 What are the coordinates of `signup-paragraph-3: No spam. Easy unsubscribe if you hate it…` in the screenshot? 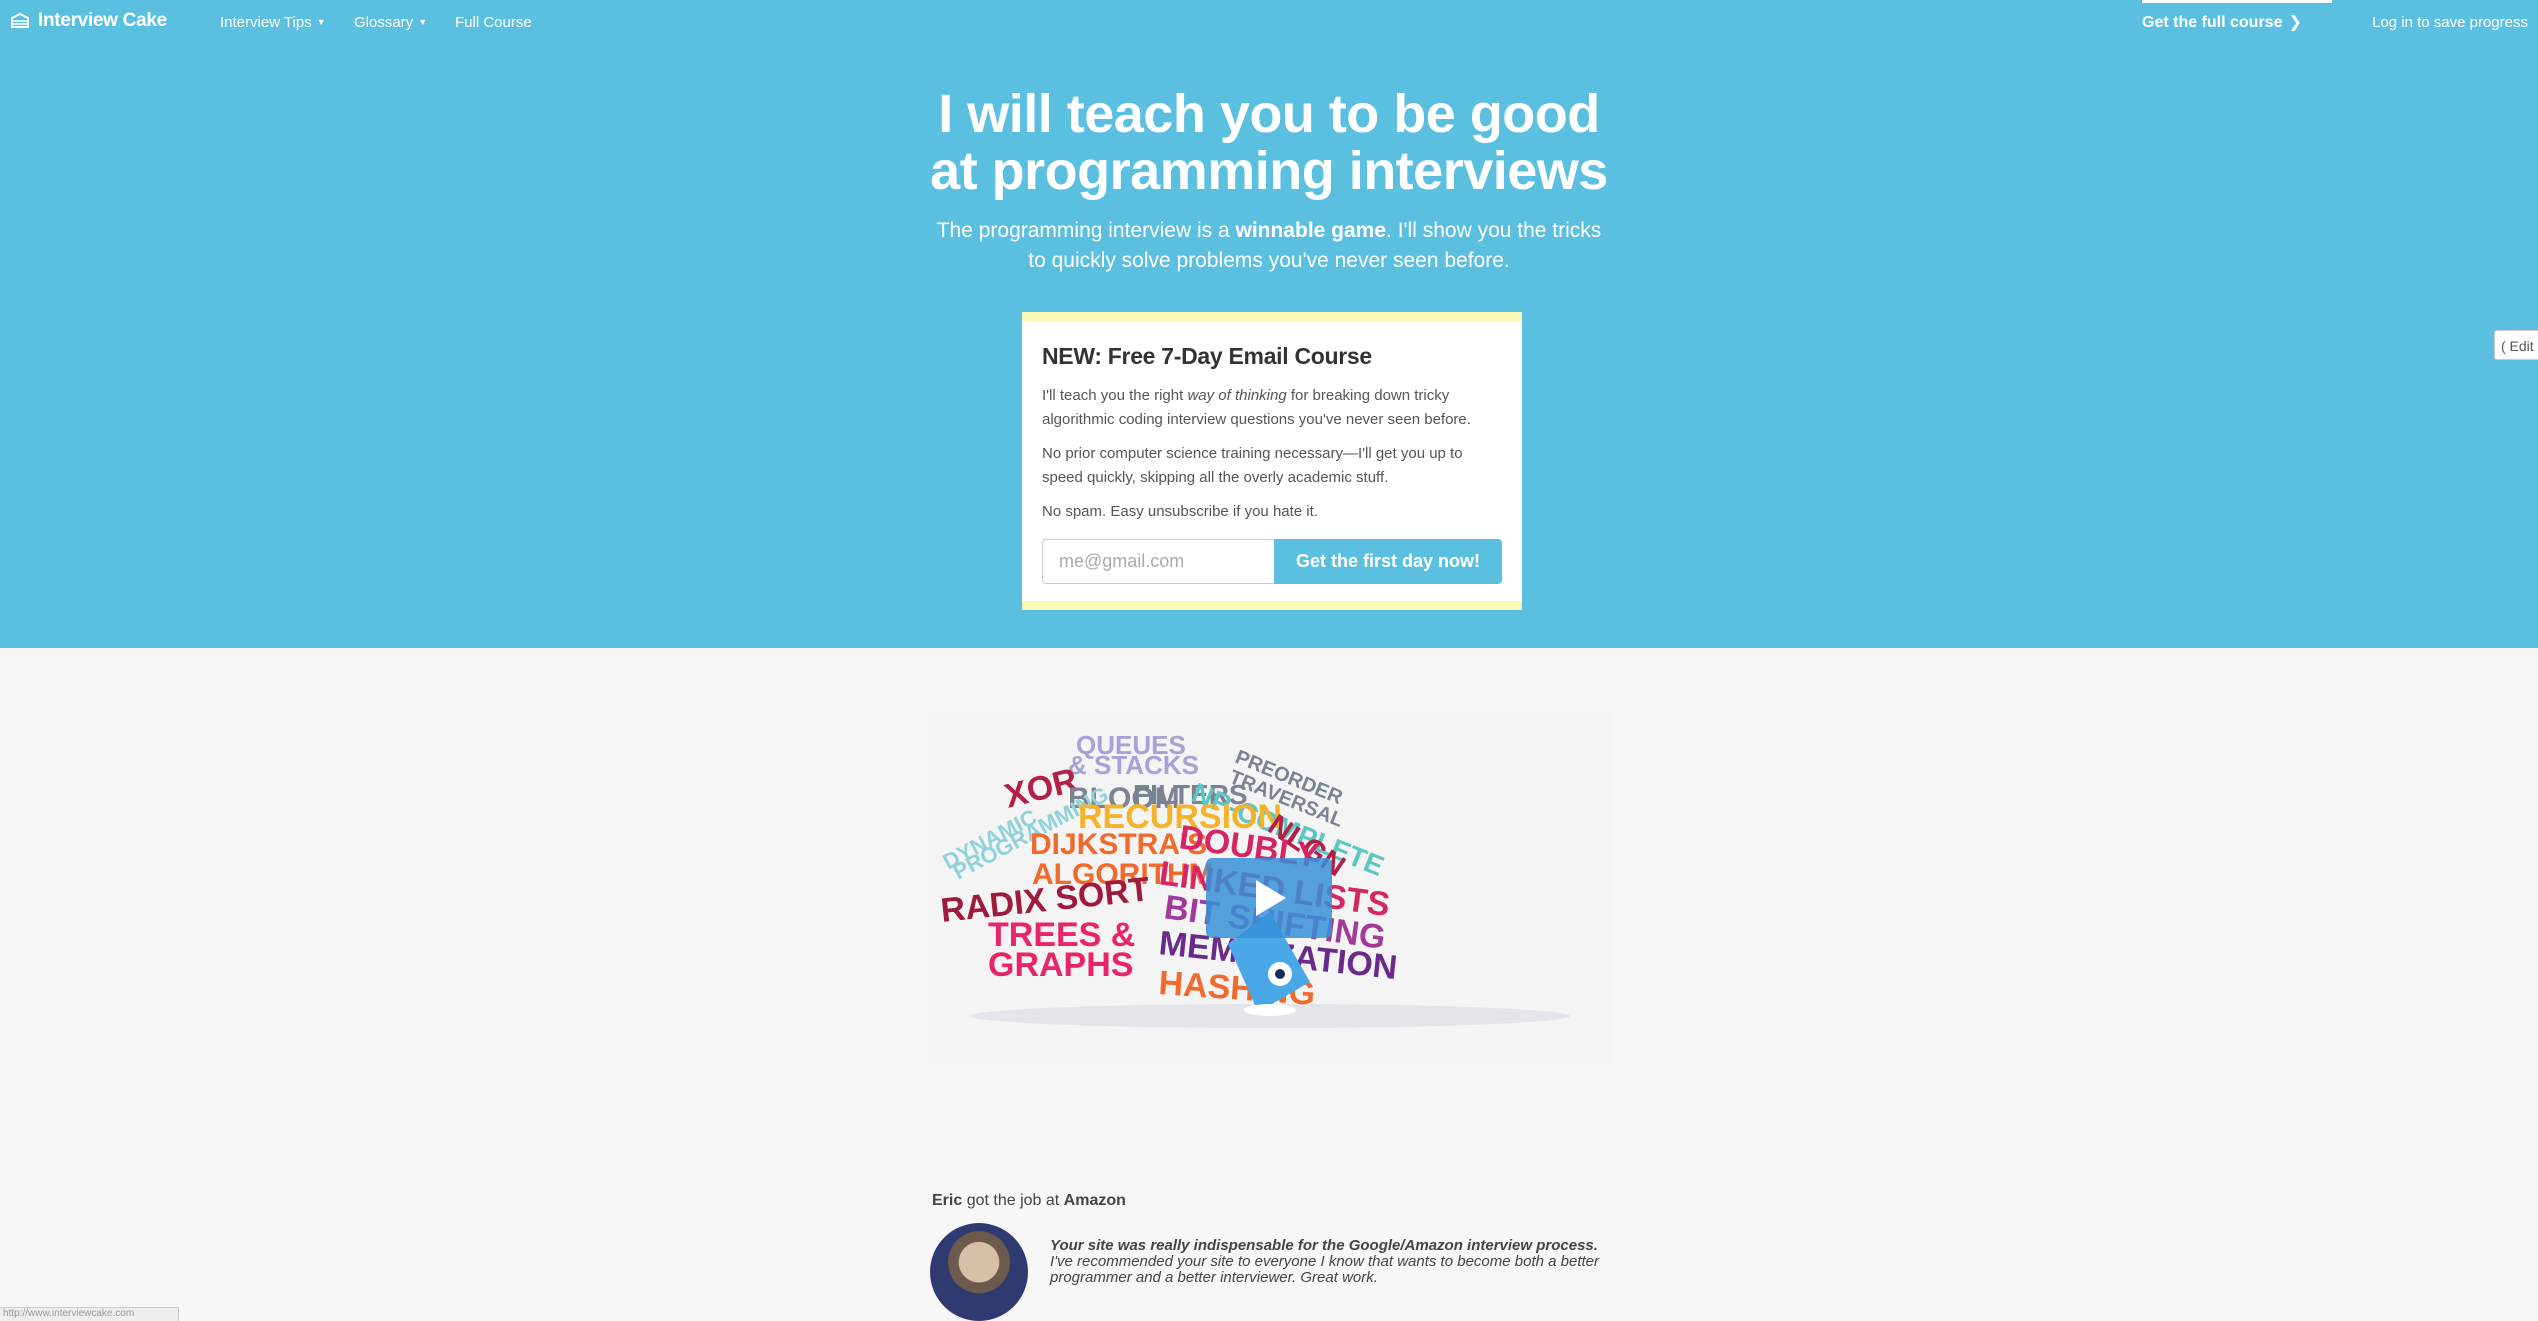 It's located at (1180, 511).